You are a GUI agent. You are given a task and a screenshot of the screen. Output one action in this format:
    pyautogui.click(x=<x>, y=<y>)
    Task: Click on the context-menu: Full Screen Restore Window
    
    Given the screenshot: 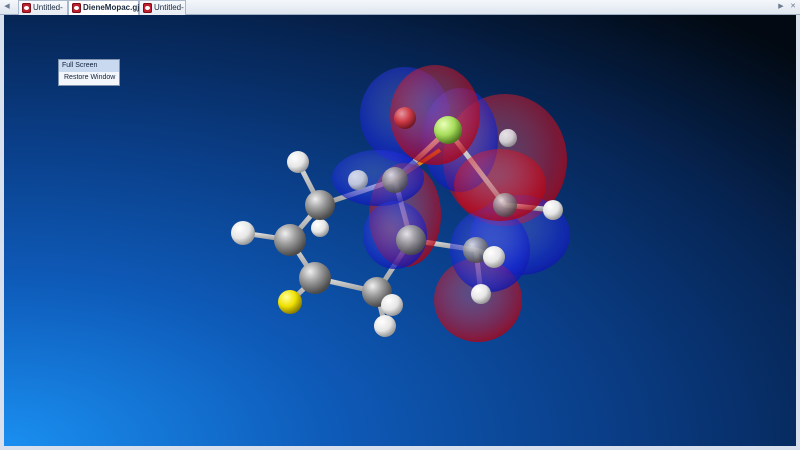 What is the action you would take?
    pyautogui.click(x=89, y=72)
    